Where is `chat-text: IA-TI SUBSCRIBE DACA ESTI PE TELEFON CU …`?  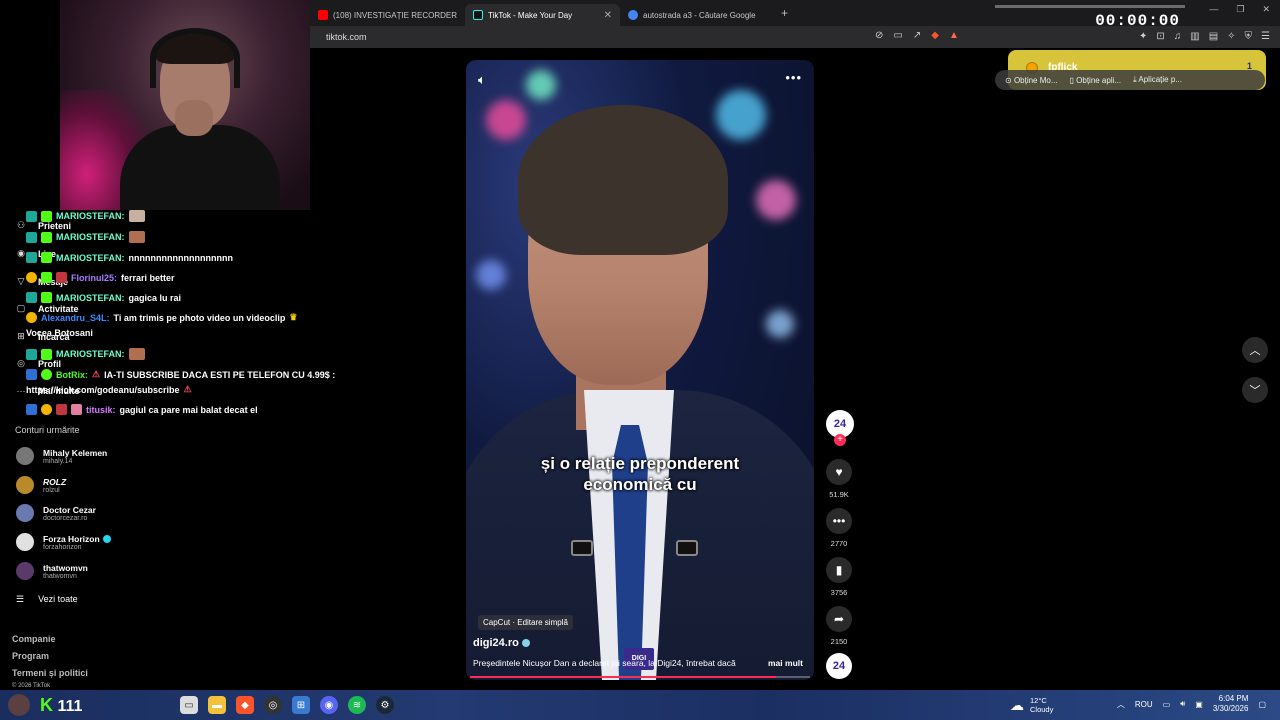 chat-text: IA-TI SUBSCRIBE DACA ESTI PE TELEFON CU … is located at coordinates (220, 374).